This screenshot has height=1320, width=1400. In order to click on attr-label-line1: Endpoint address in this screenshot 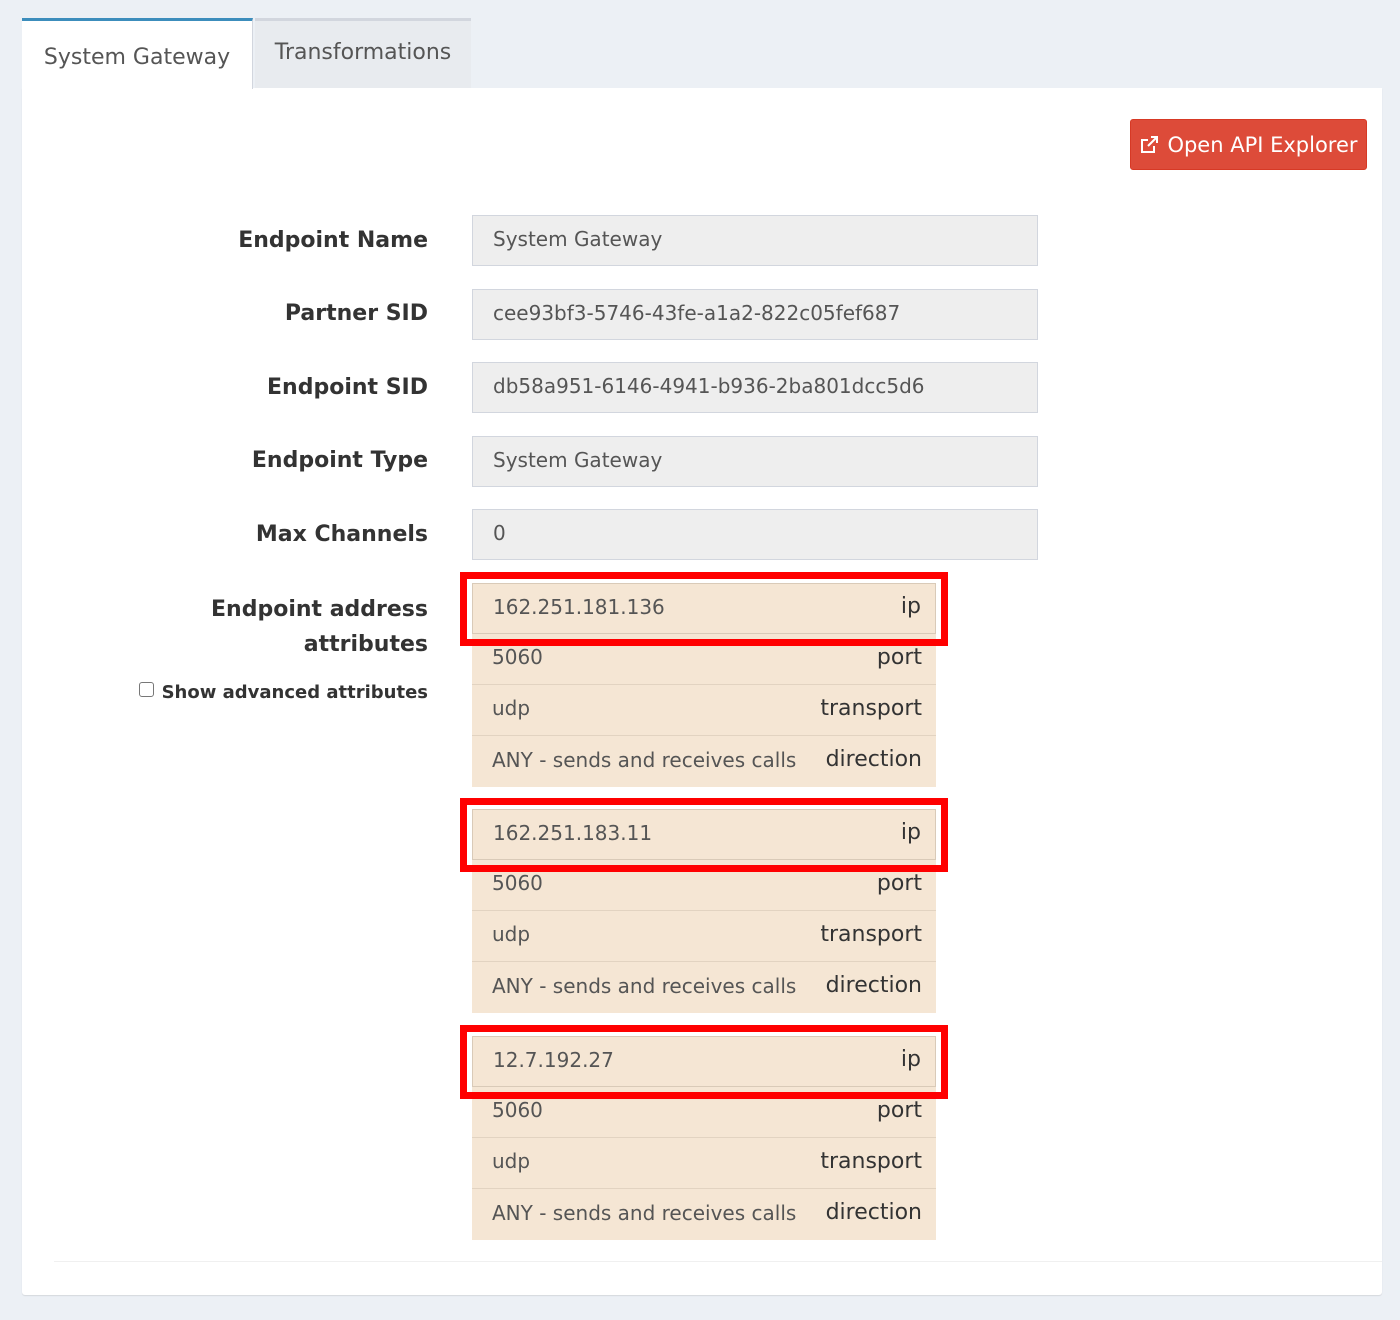, I will do `click(319, 609)`.